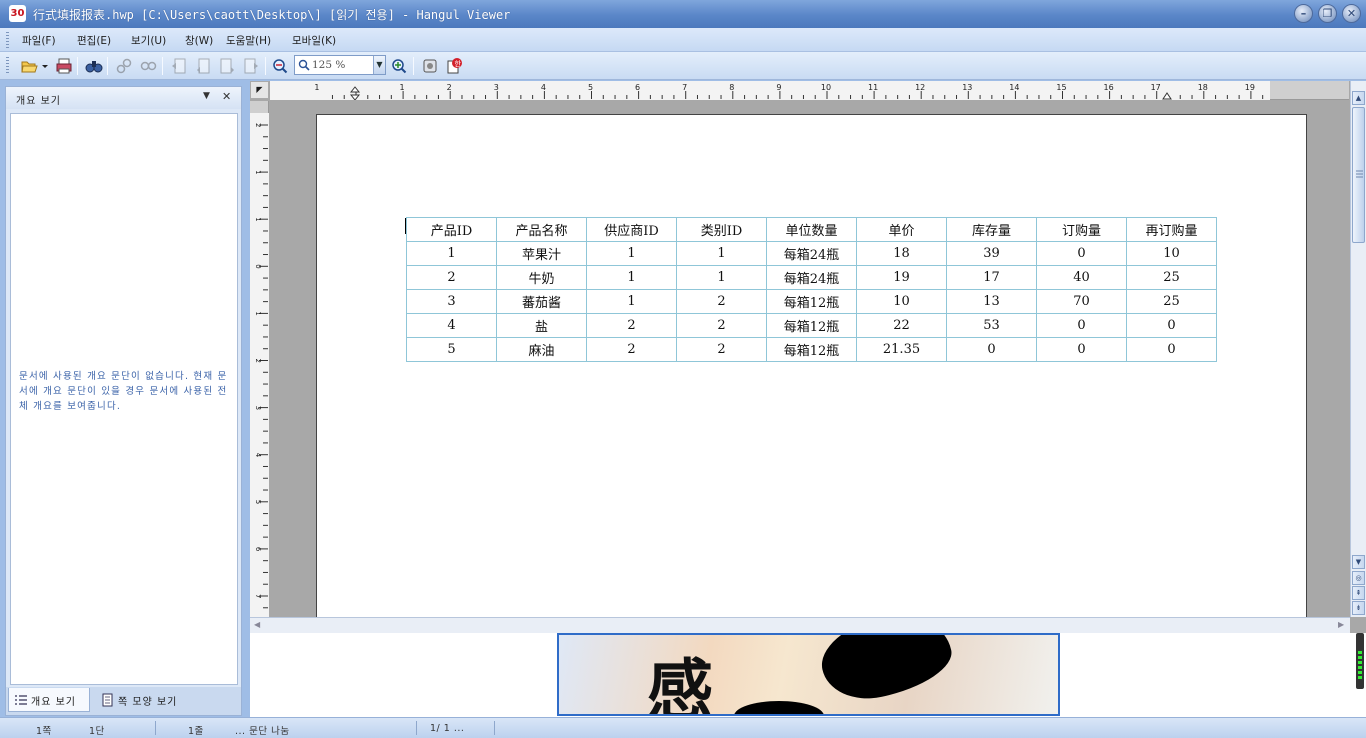 This screenshot has width=1366, height=738. What do you see at coordinates (280, 66) in the screenshot?
I see `zoom-search-icon` at bounding box center [280, 66].